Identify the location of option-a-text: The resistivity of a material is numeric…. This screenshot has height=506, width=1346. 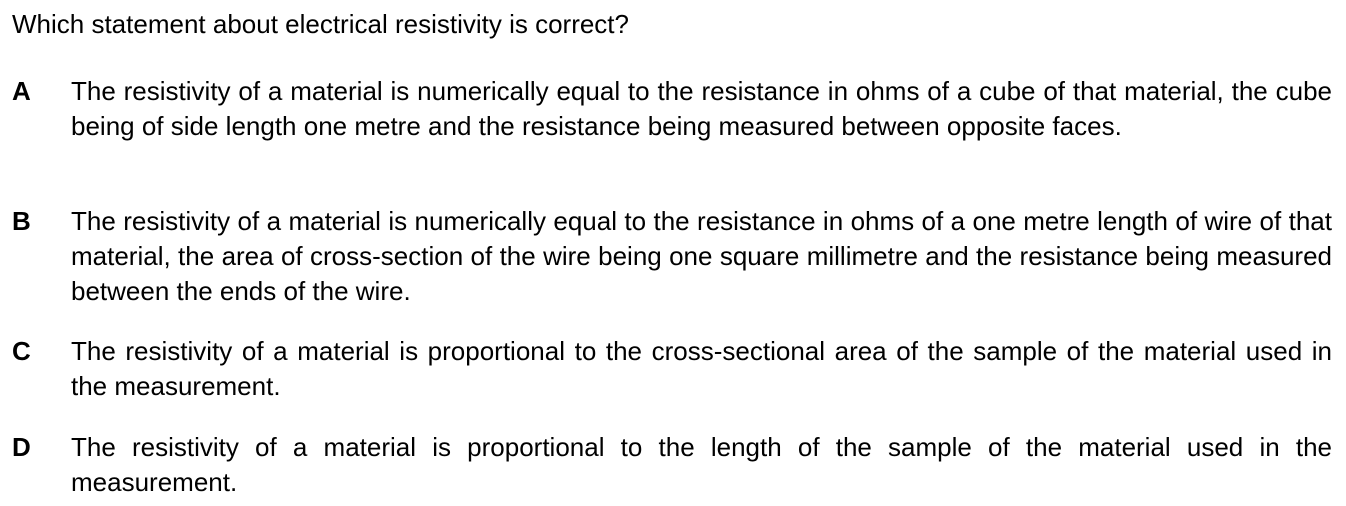
(701, 108).